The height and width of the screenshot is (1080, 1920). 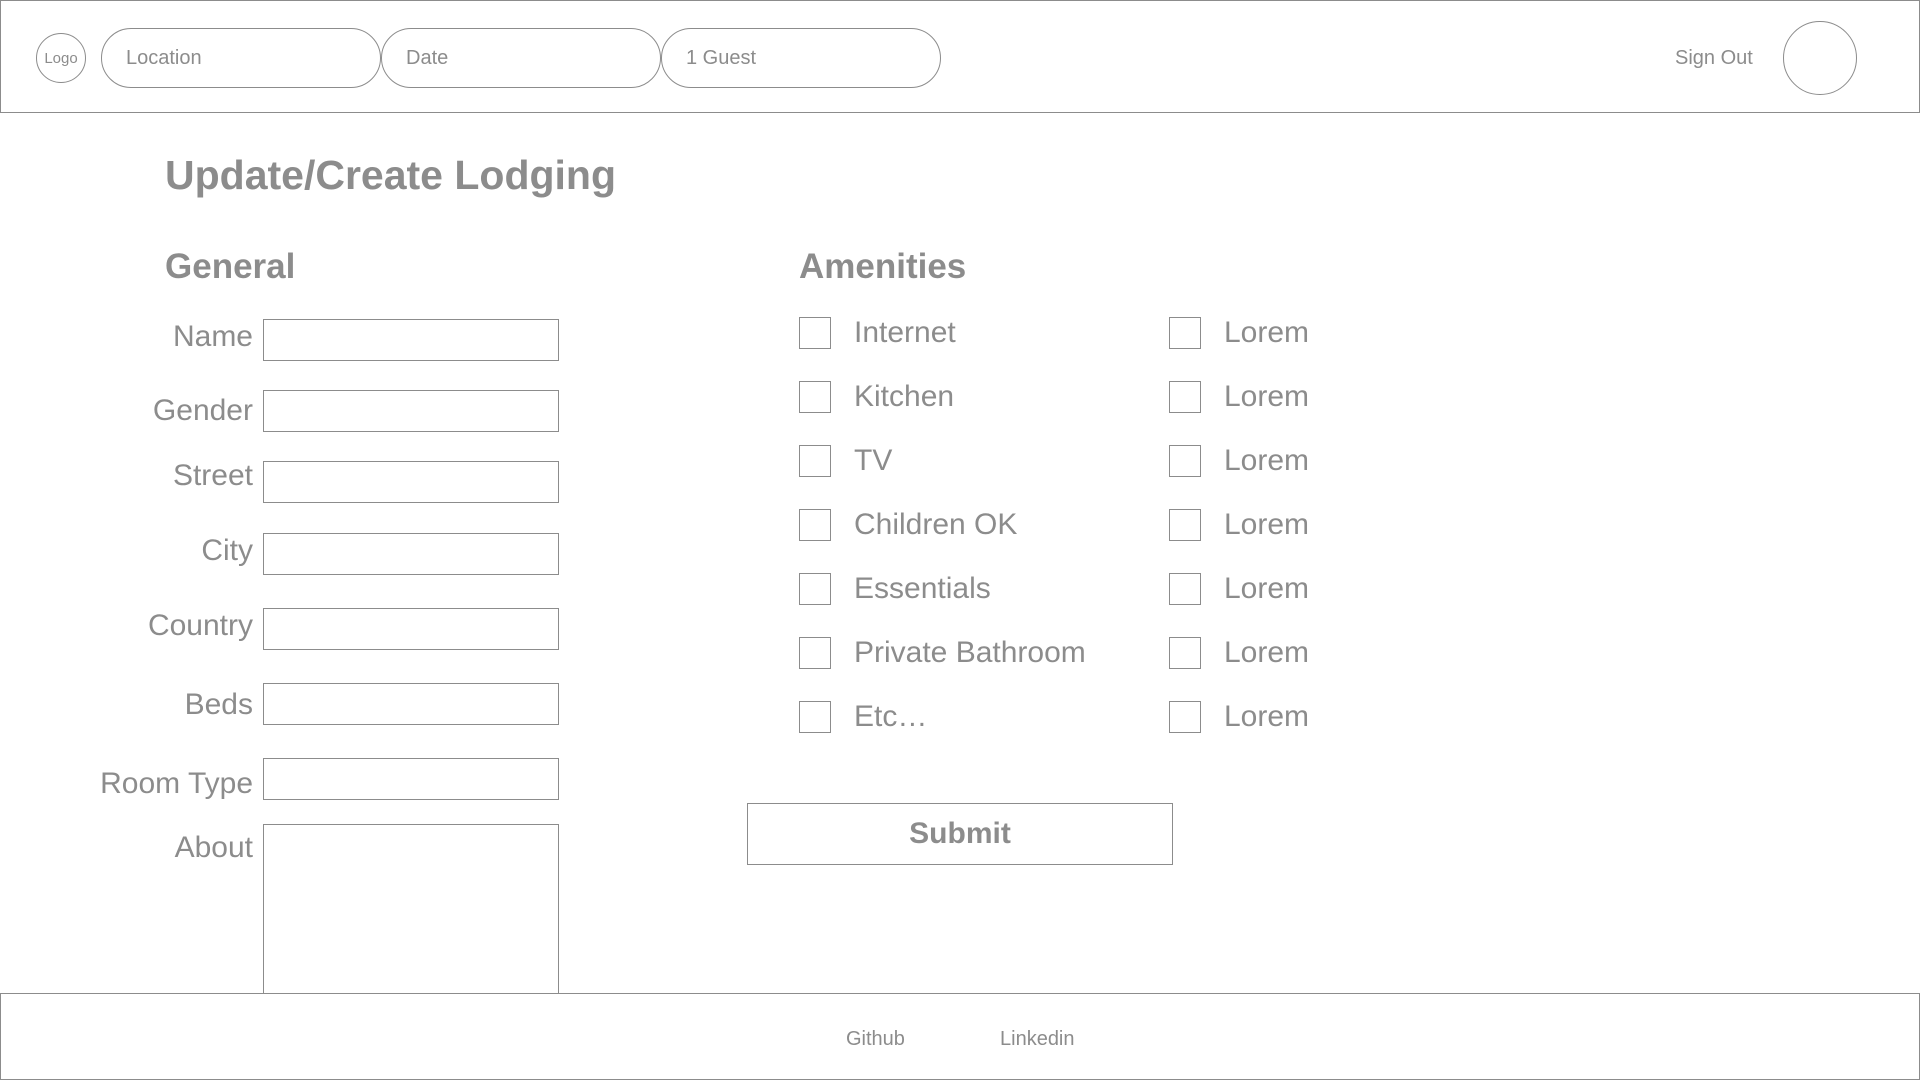 I want to click on about-label: About, so click(x=213, y=847).